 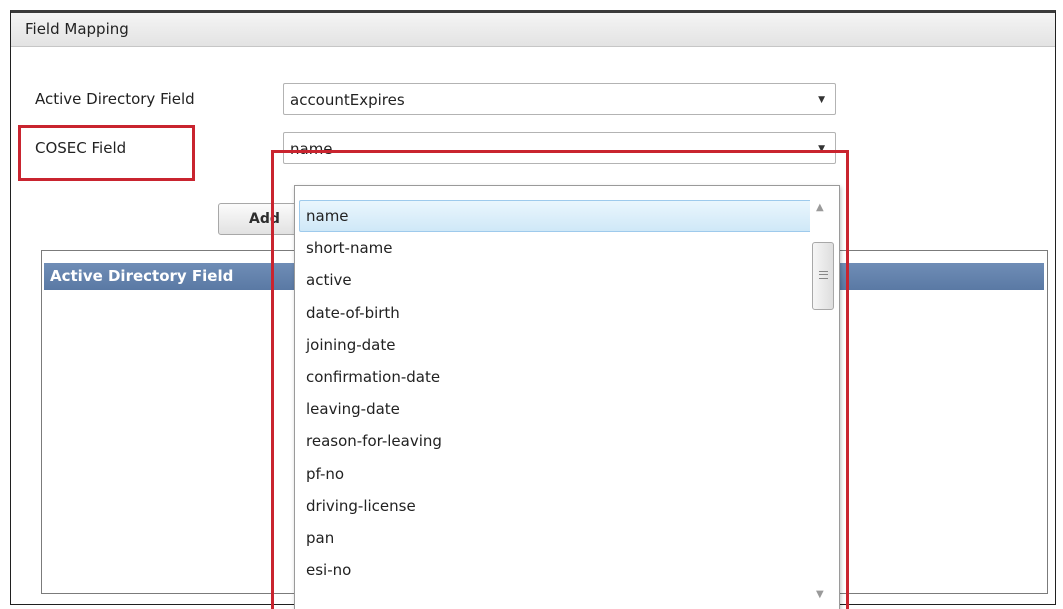 I want to click on cosec-field-label: COSEC Field, so click(x=81, y=148).